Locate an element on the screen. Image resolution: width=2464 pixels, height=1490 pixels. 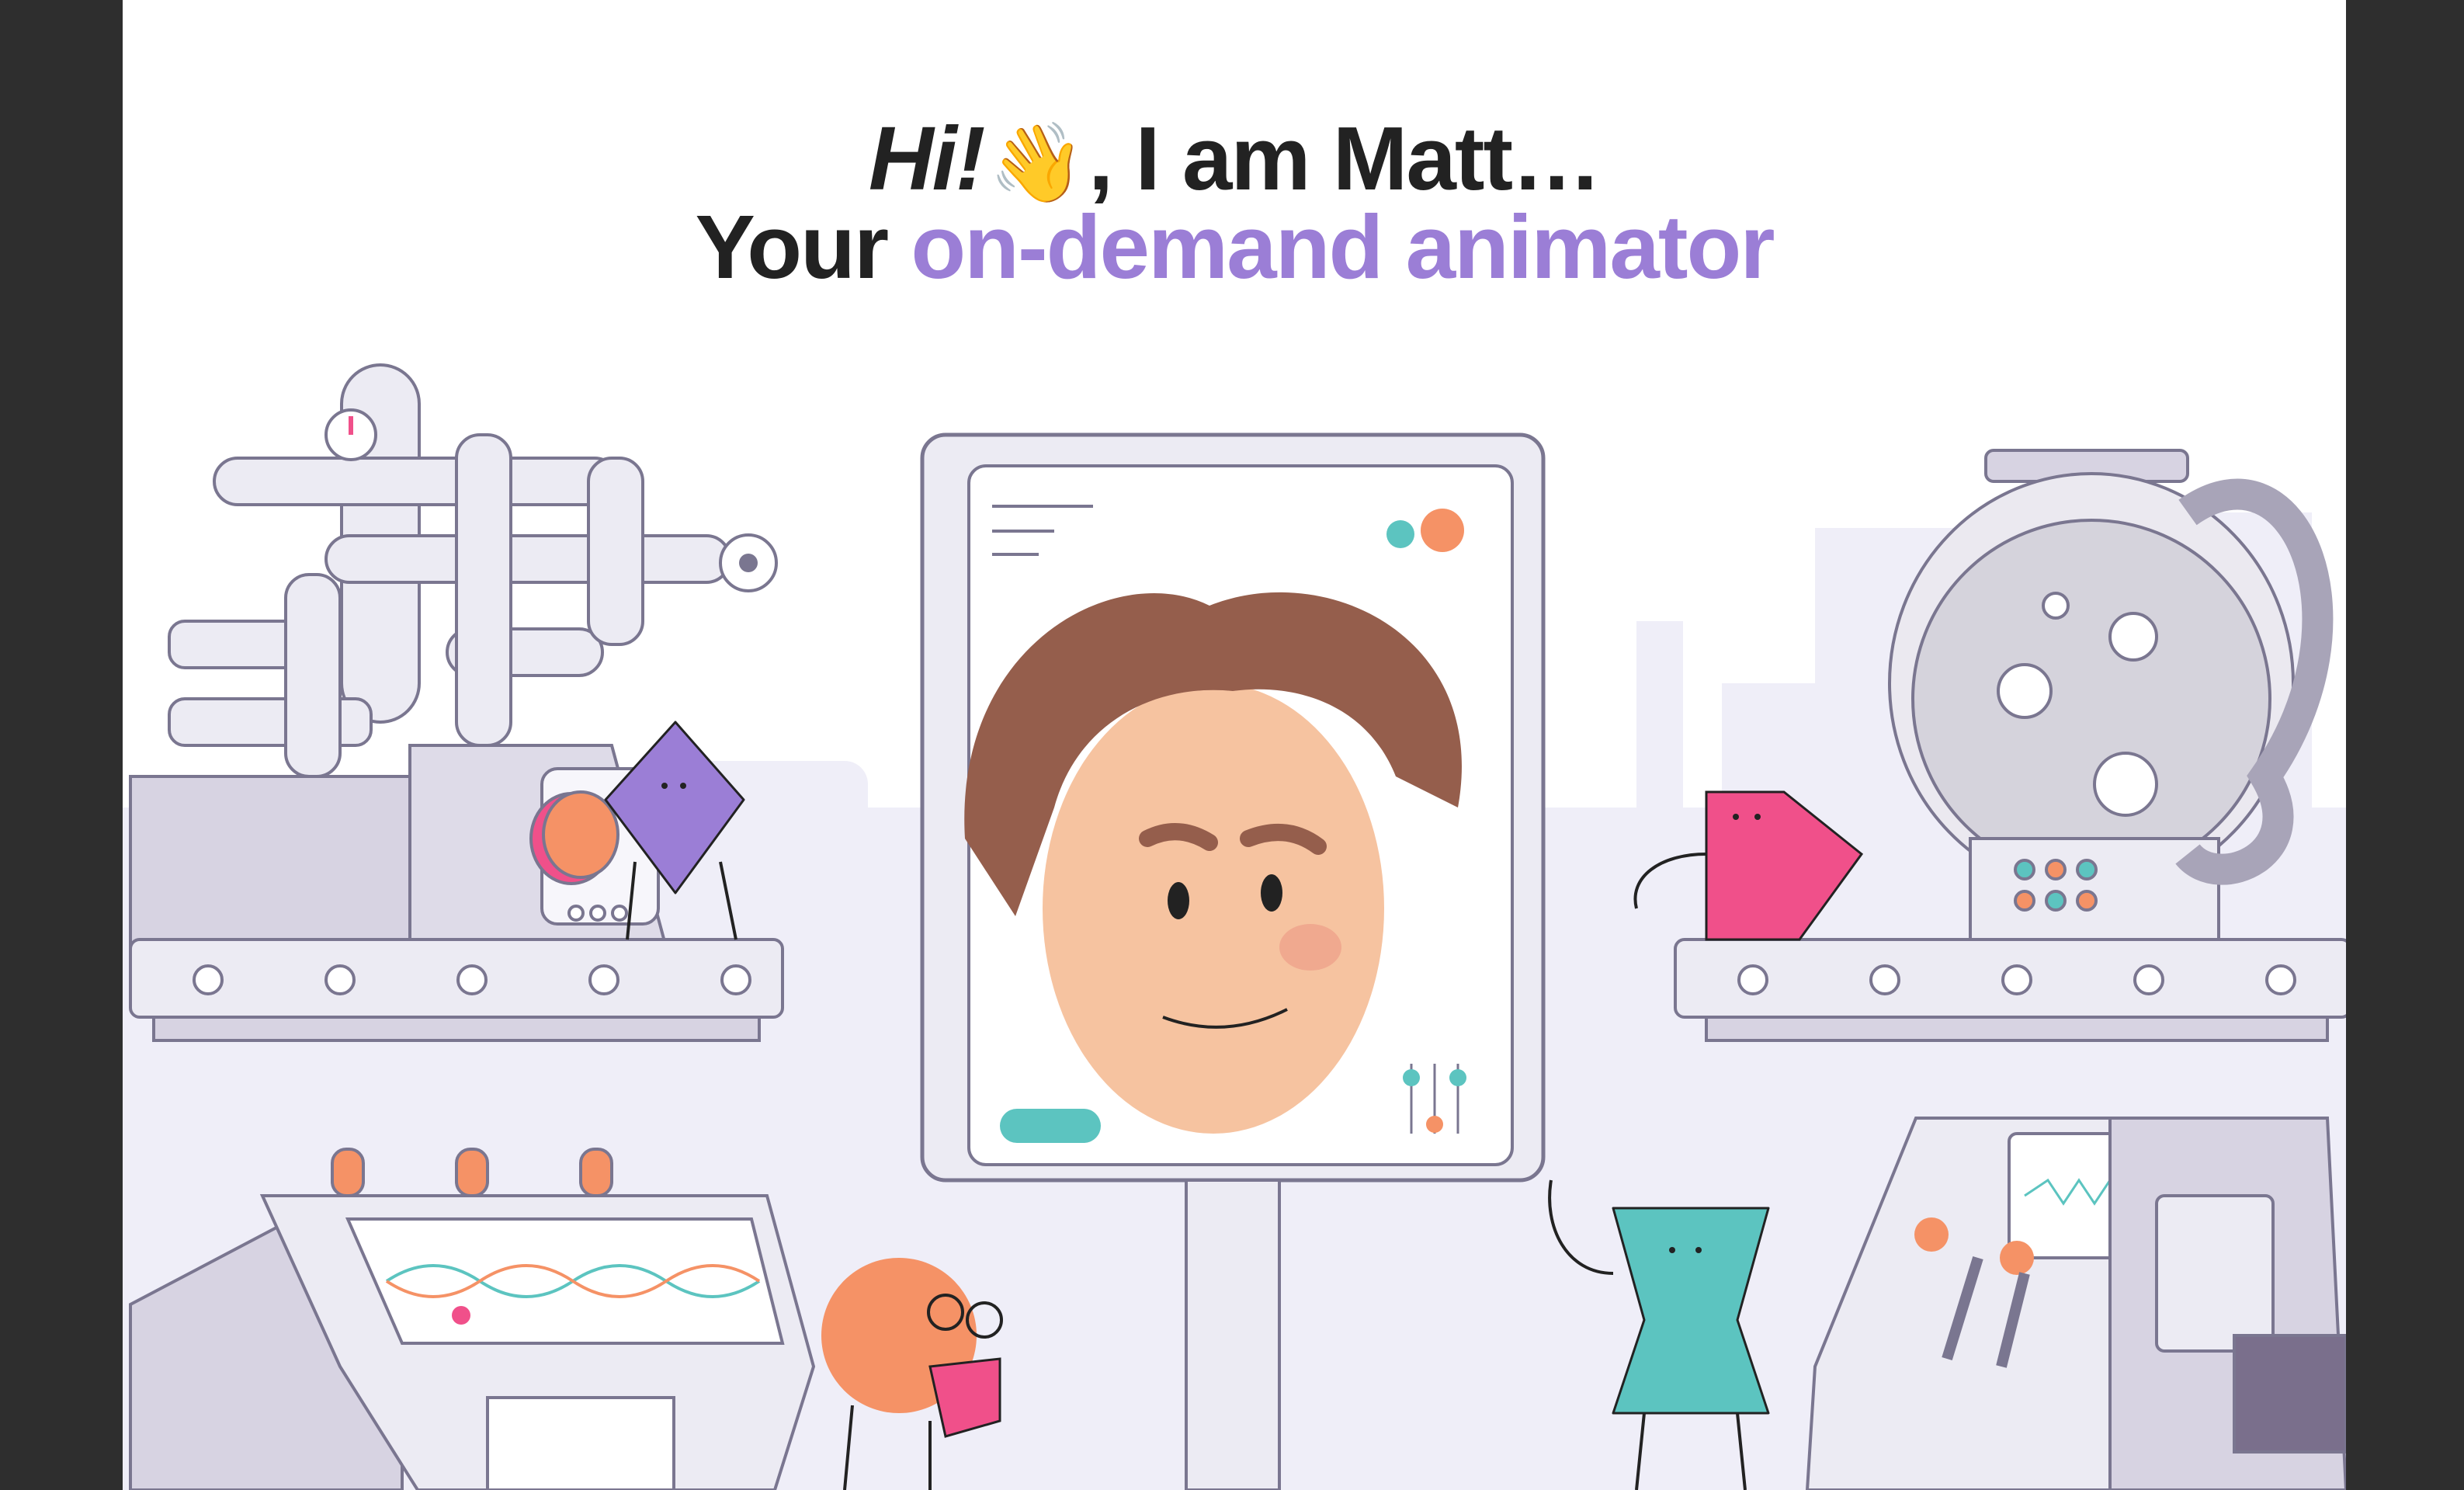
right-conveyor is located at coordinates (2010, 990).